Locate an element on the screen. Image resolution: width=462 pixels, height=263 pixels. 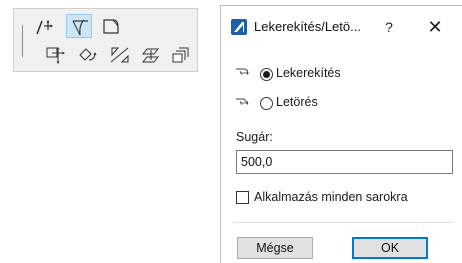
chamfer-radio is located at coordinates (266, 103).